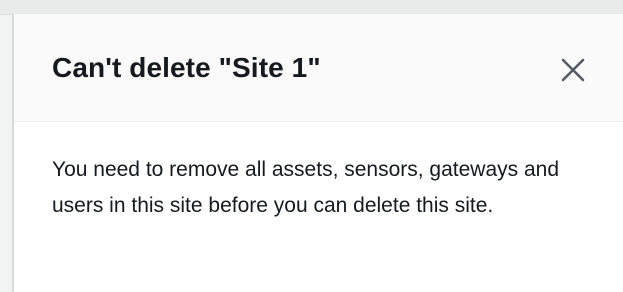  Describe the element at coordinates (186, 67) in the screenshot. I see `dialog-title: Can't delete "Site 1"` at that location.